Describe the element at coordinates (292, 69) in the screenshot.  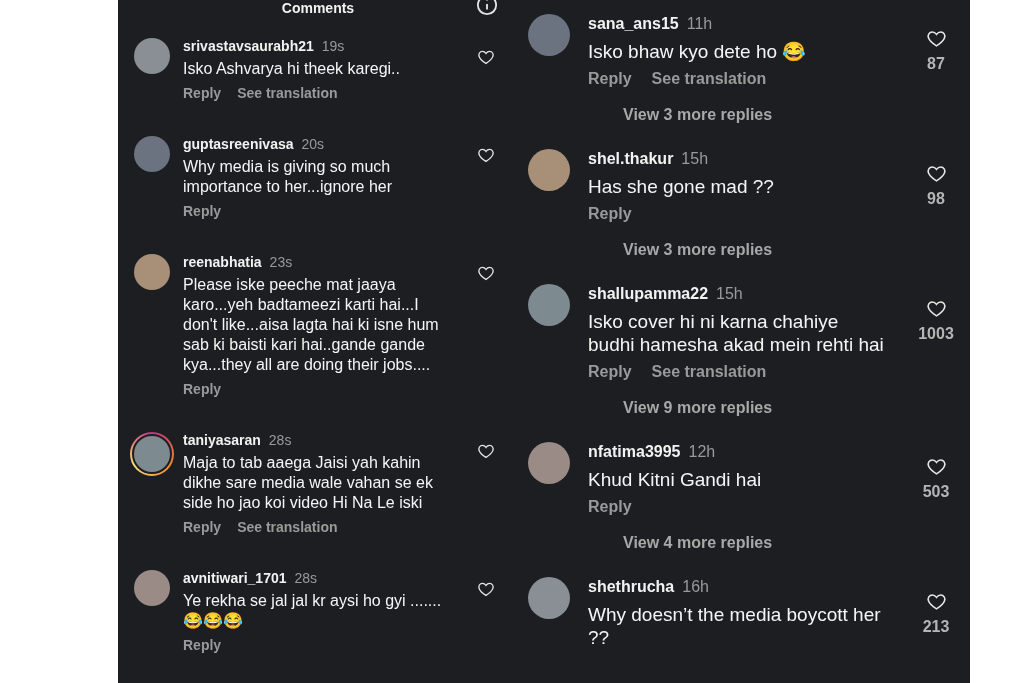
I see `comment-text: Isko Ashvarya hi theek karegi..` at that location.